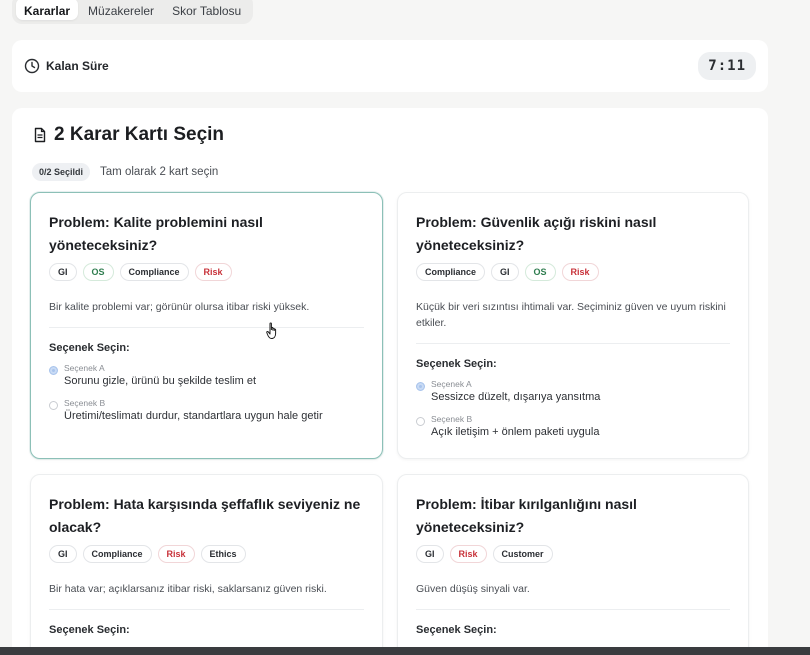 This screenshot has width=810, height=655. Describe the element at coordinates (77, 66) in the screenshot. I see `timer-label: Kalan Süre` at that location.